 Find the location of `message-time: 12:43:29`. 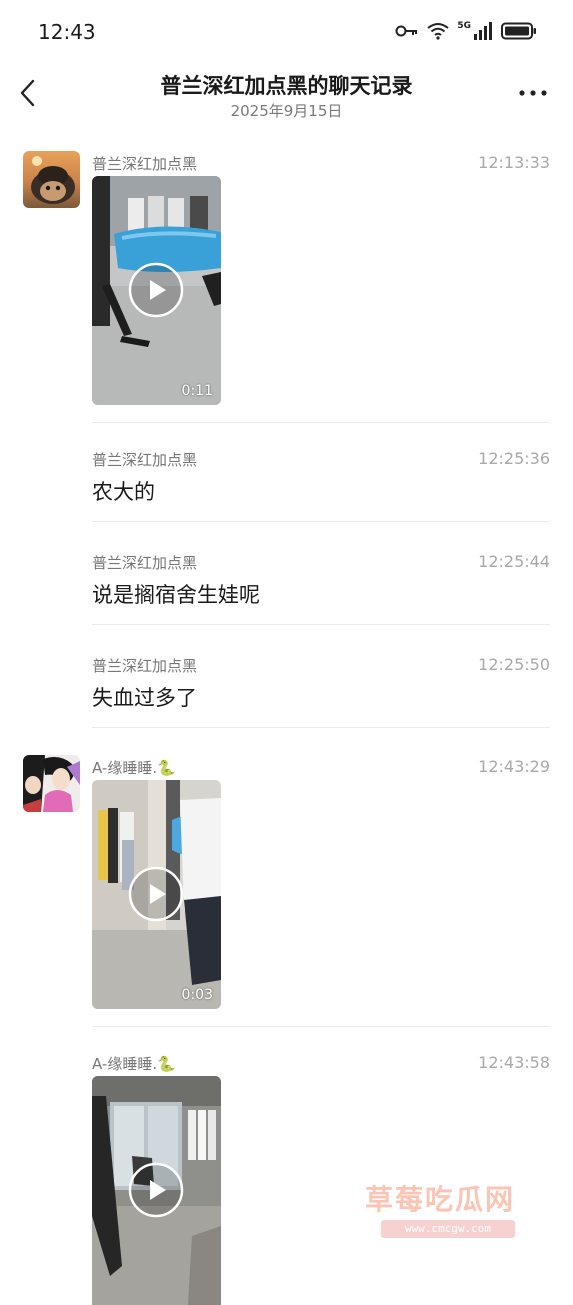

message-time: 12:43:29 is located at coordinates (514, 766).